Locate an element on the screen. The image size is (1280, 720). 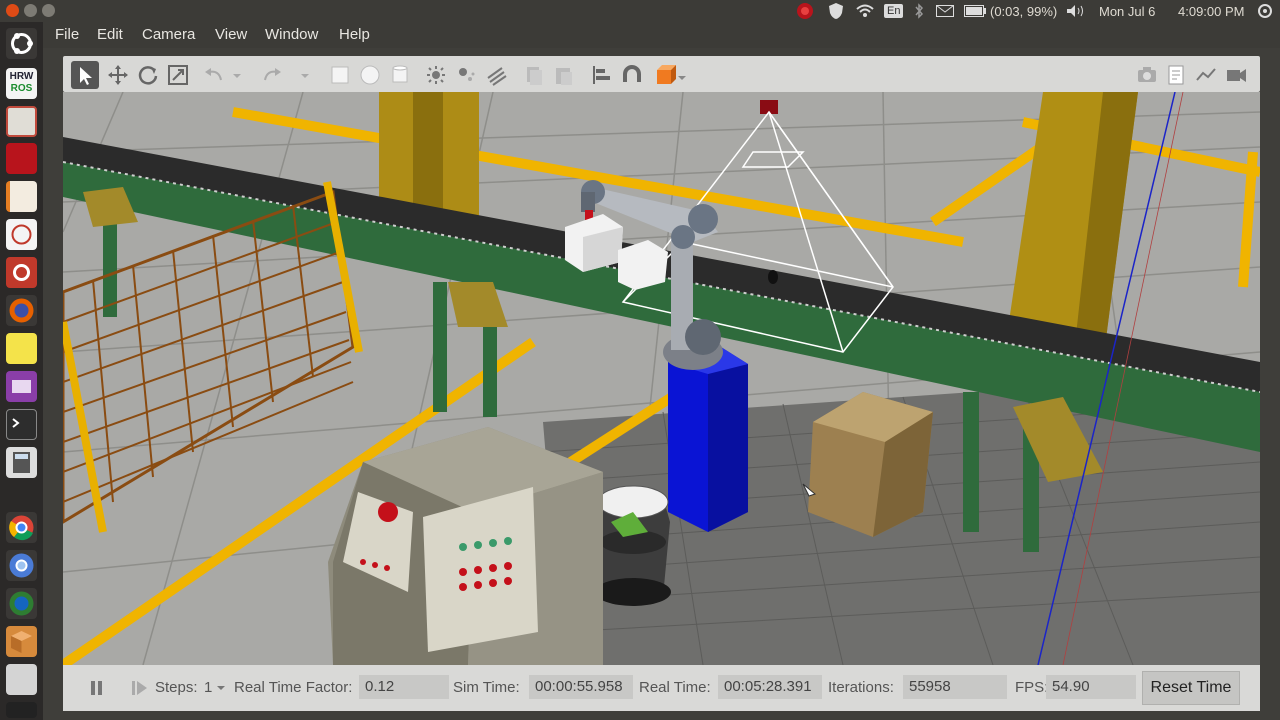
sphere-shape-icon is located at coordinates (370, 75).